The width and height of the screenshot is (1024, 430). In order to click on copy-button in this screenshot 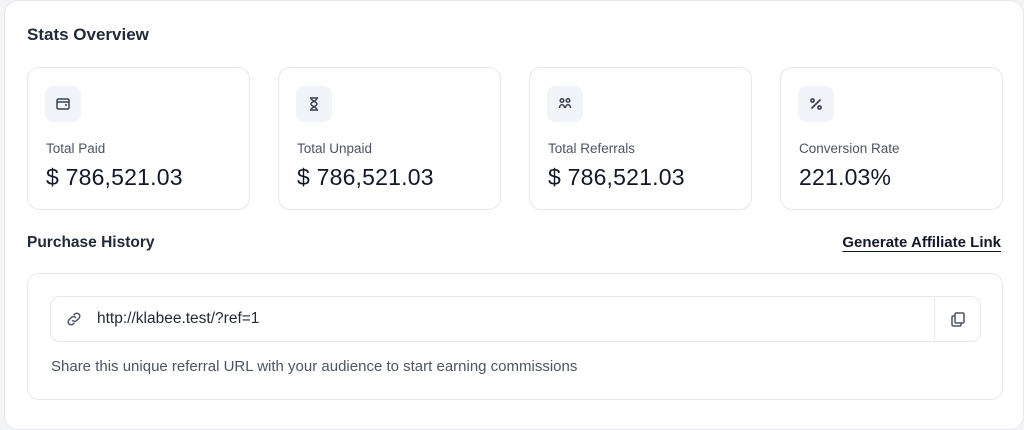, I will do `click(957, 319)`.